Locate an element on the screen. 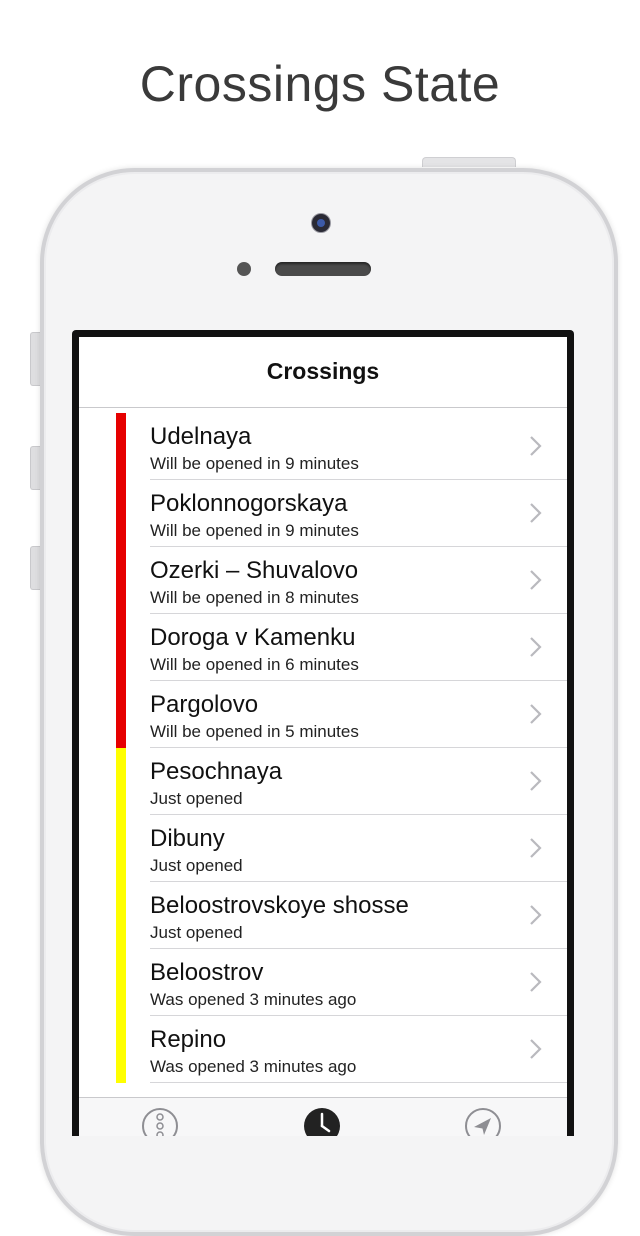 This screenshot has height=1236, width=640. tab-schedule is located at coordinates (322, 1121).